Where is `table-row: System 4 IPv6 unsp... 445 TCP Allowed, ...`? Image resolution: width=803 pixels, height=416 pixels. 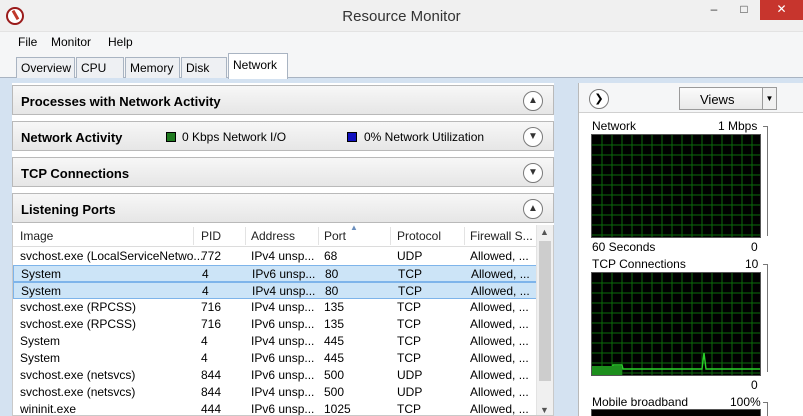 table-row: System 4 IPv6 unsp... 445 TCP Allowed, ... is located at coordinates (275, 358).